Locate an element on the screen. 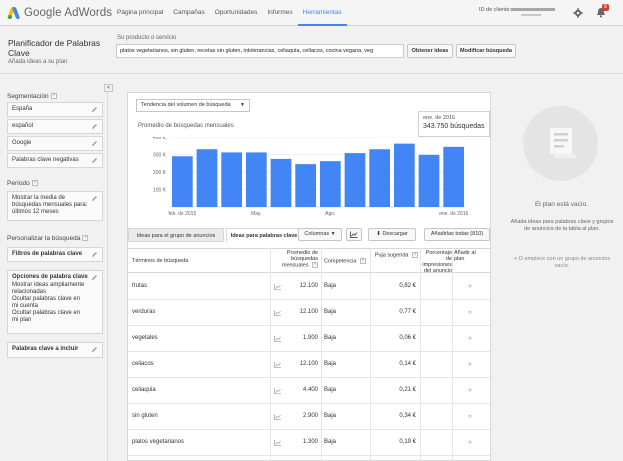 The image size is (623, 461). trend-dropdown: Tendencia del volumen de búsqueda ▼ is located at coordinates (193, 105).